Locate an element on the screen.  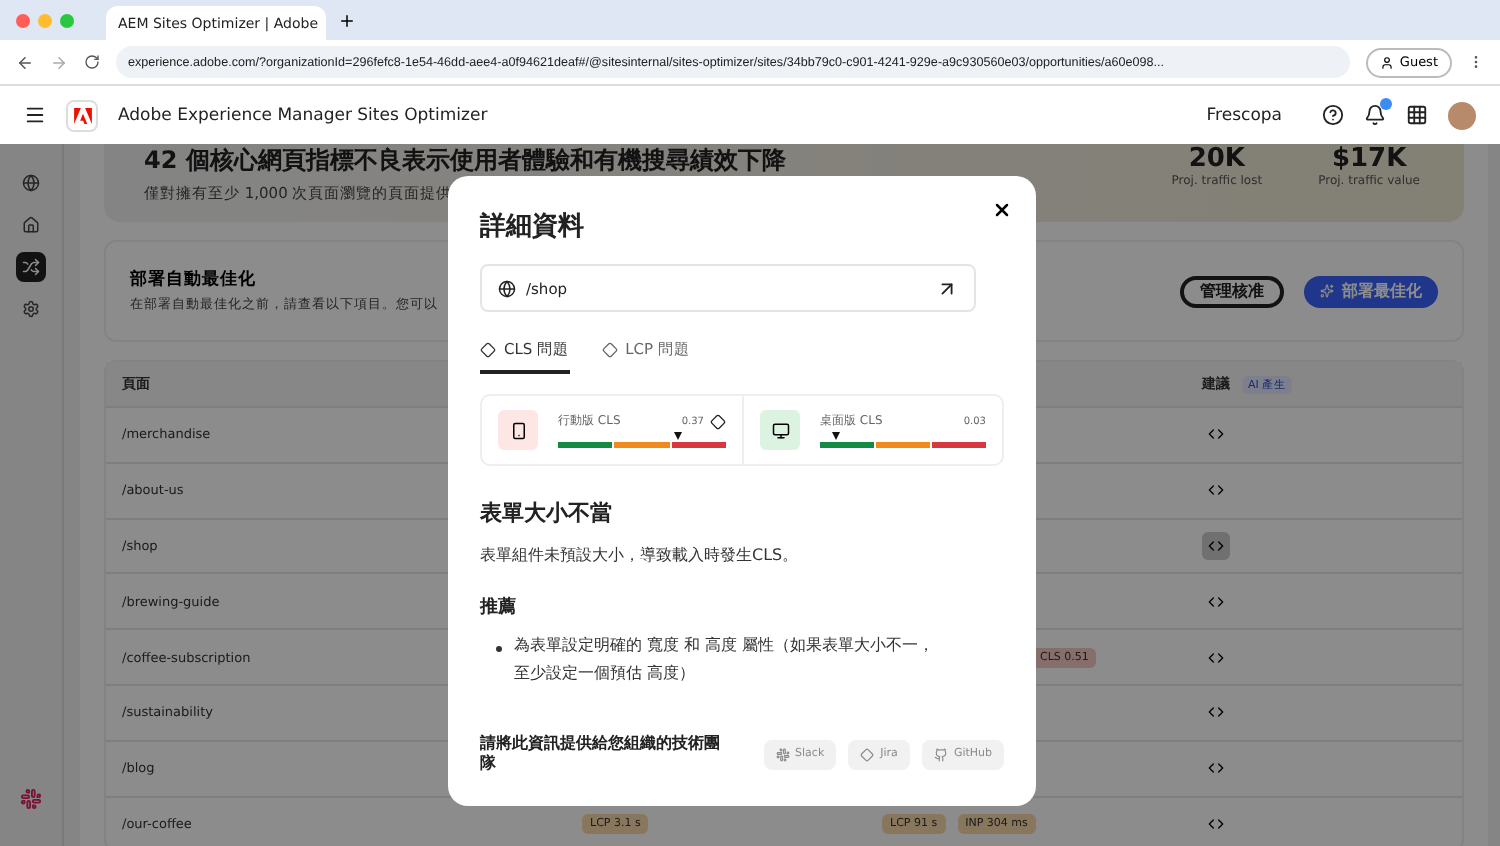
org-name: Frescopa is located at coordinates (1244, 115).